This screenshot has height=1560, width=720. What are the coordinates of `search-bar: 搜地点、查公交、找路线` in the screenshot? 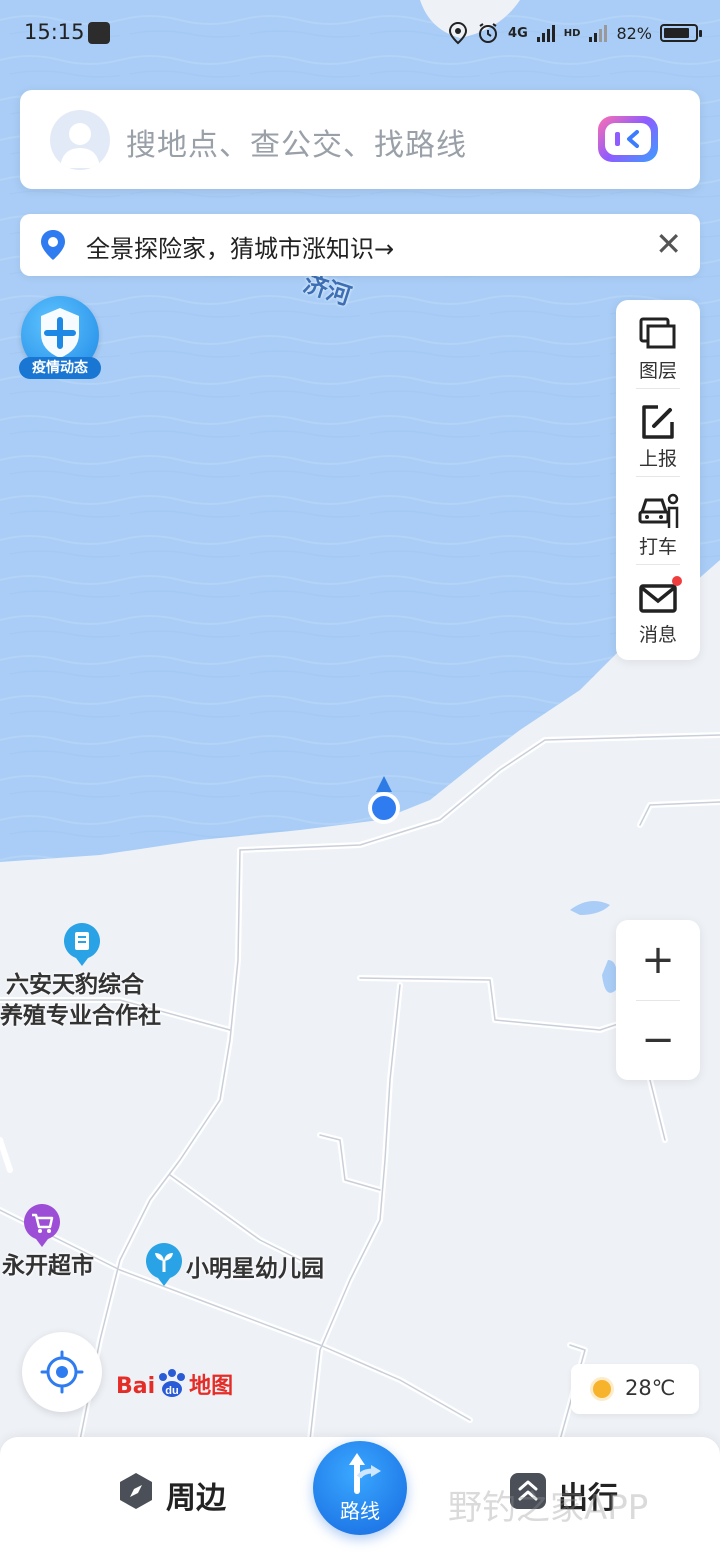 It's located at (360, 139).